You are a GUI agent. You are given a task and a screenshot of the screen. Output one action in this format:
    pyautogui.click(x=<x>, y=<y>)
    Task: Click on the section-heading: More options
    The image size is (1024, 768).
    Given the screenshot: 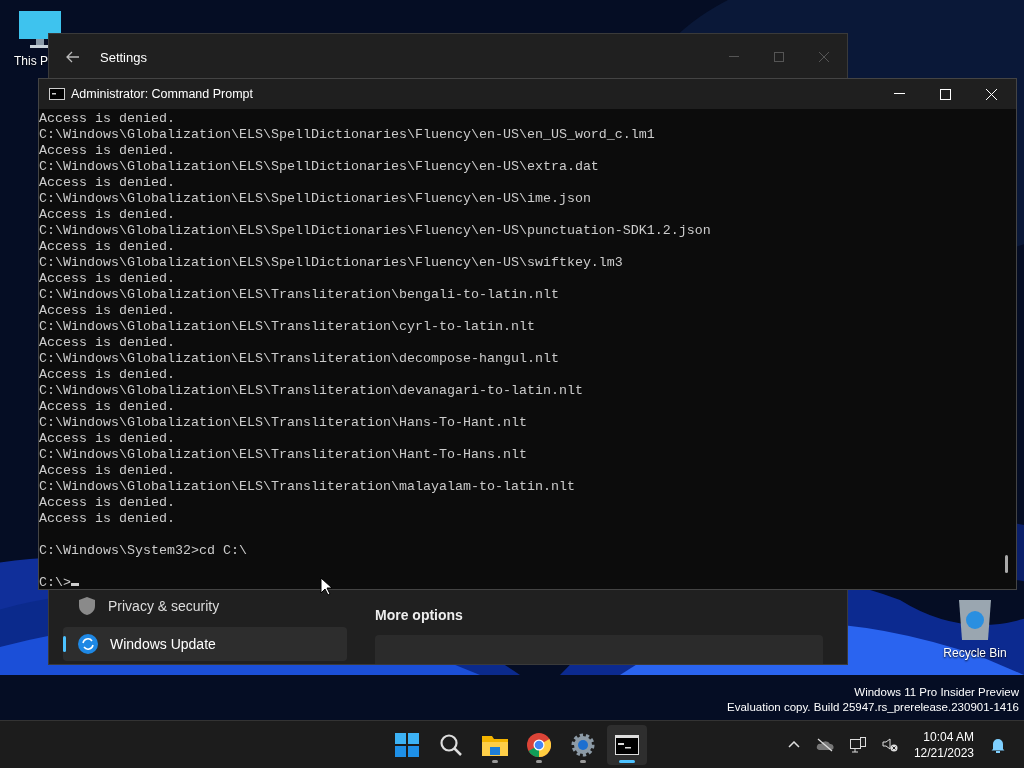 What is the action you would take?
    pyautogui.click(x=419, y=615)
    